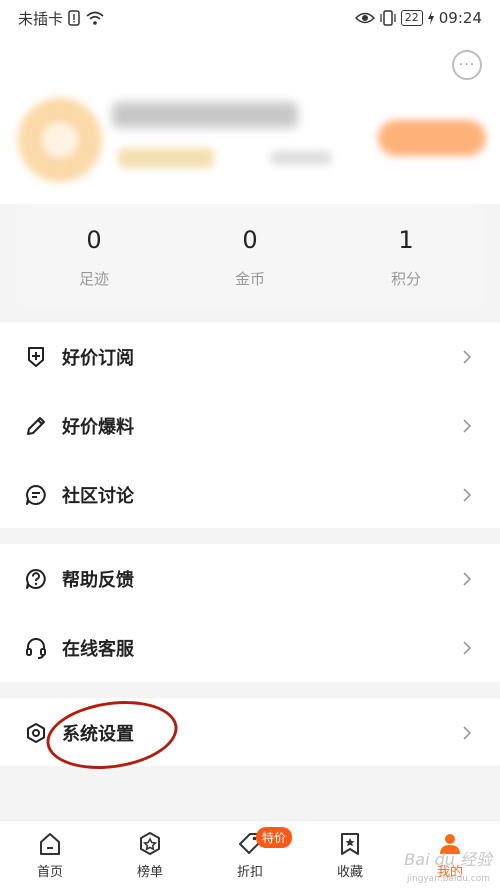 This screenshot has width=500, height=890. What do you see at coordinates (388, 18) in the screenshot?
I see `vibrate-icon` at bounding box center [388, 18].